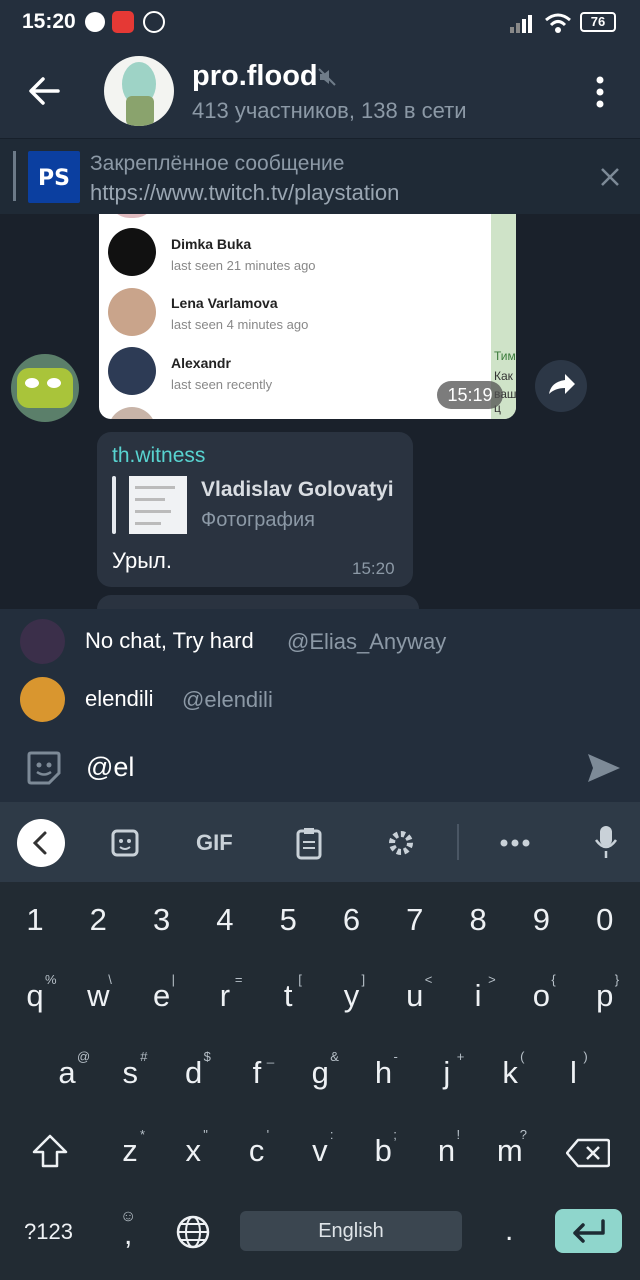  I want to click on key-l: l, so click(573, 1073).